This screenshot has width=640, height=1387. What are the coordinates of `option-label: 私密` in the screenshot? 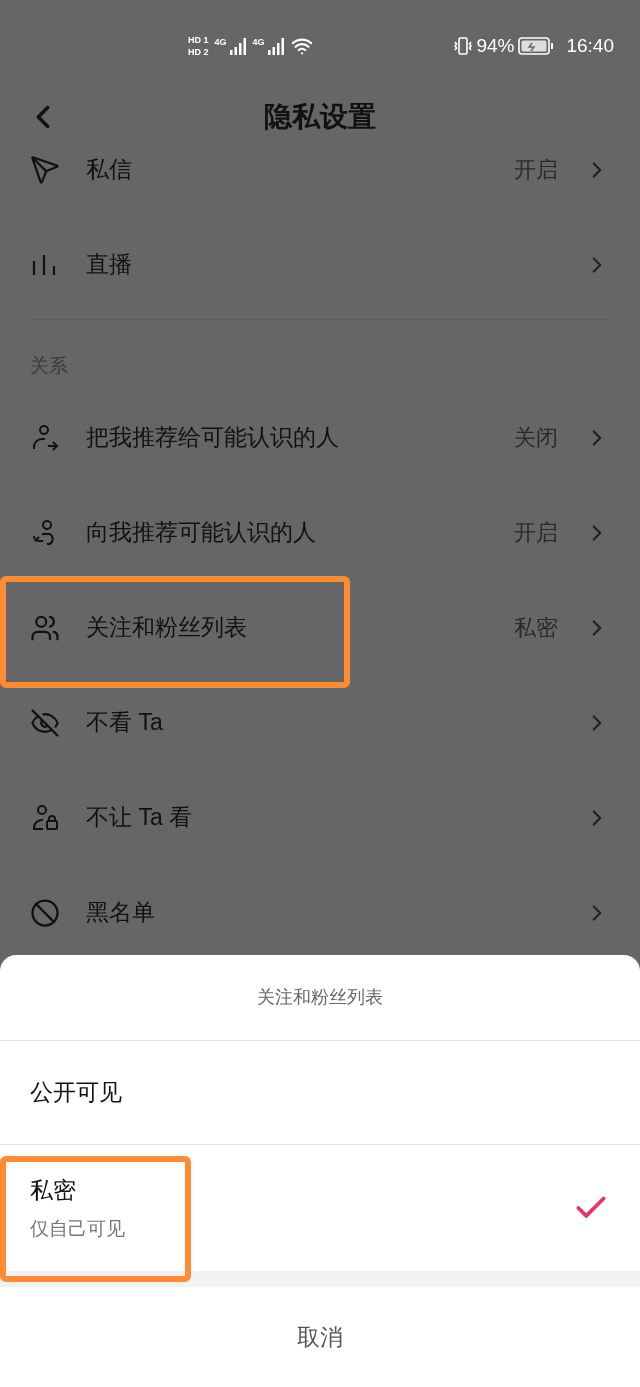 It's located at (53, 1190).